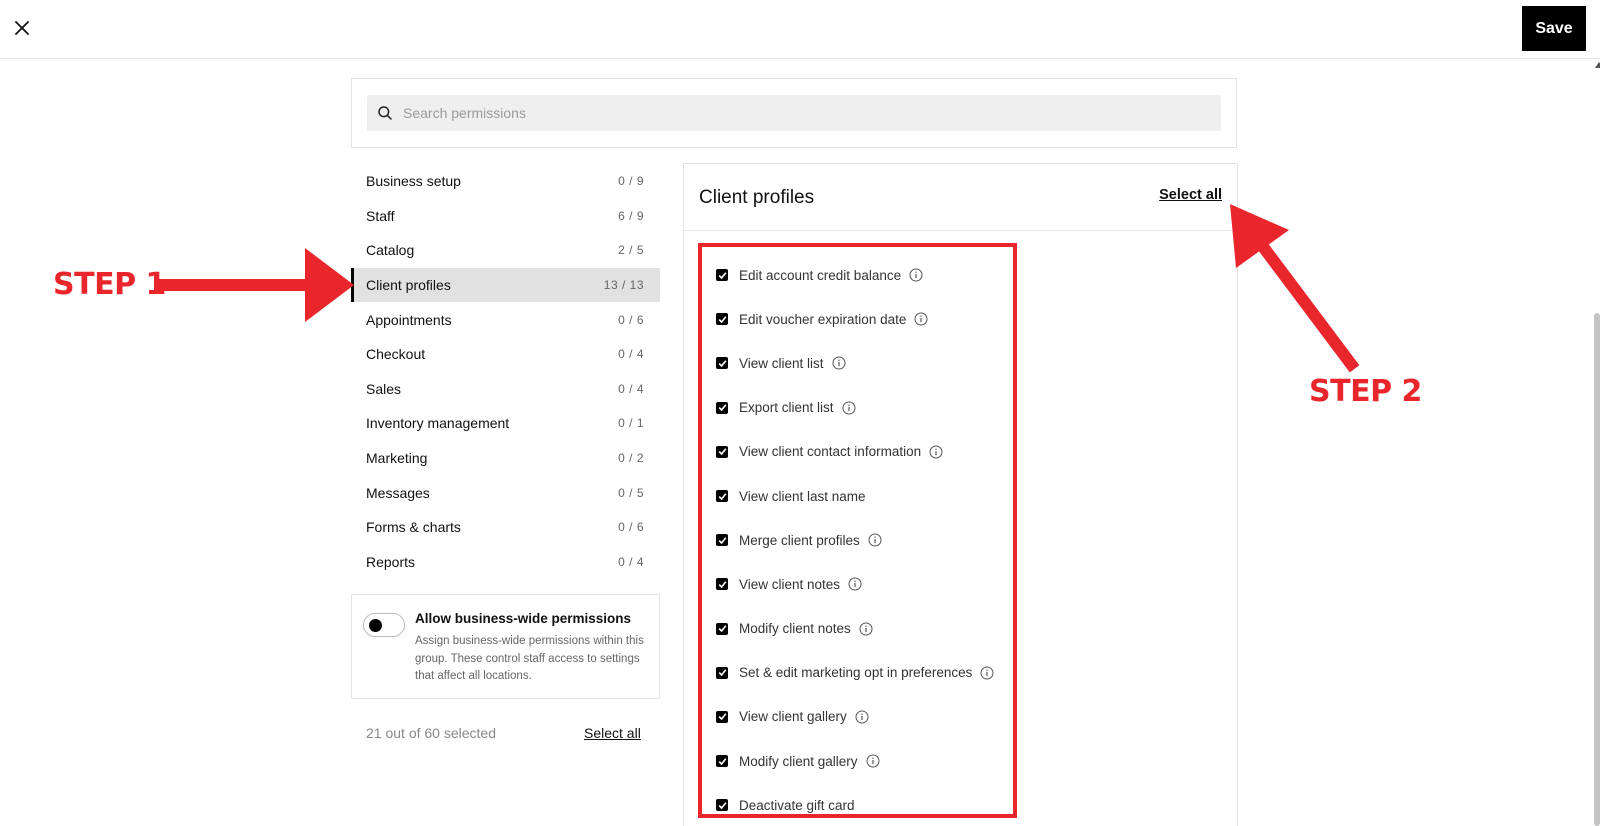 The height and width of the screenshot is (826, 1600). Describe the element at coordinates (413, 527) in the screenshot. I see `category-label: Forms & charts` at that location.